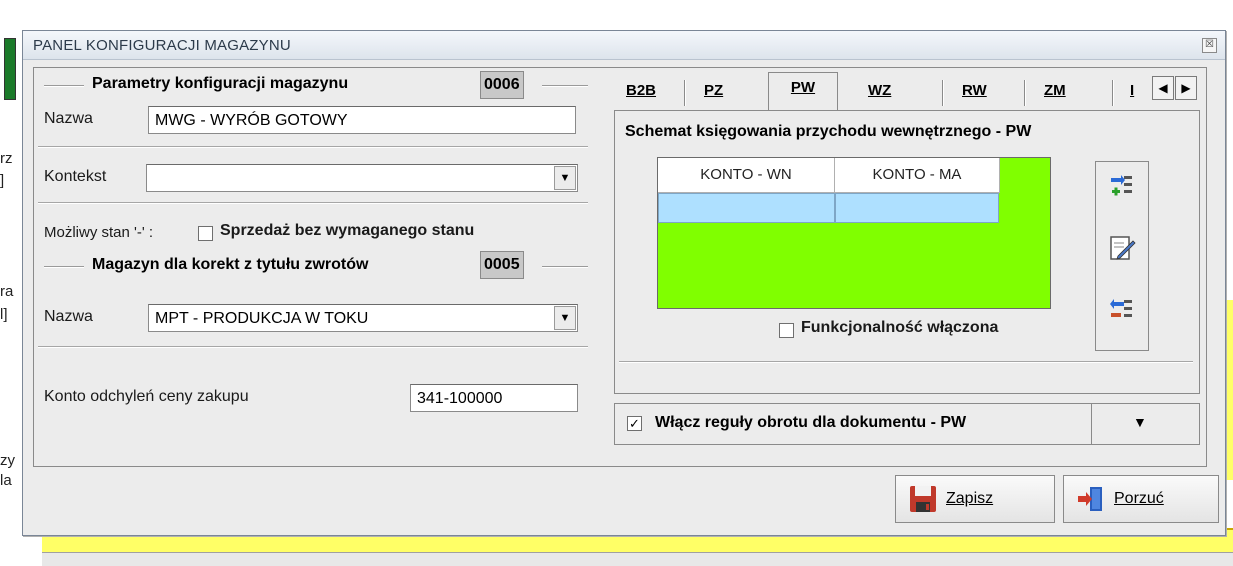 The height and width of the screenshot is (566, 1233). Describe the element at coordinates (146, 396) in the screenshot. I see `price-deviation-label: Konto odchyleń ceny zakupu` at that location.